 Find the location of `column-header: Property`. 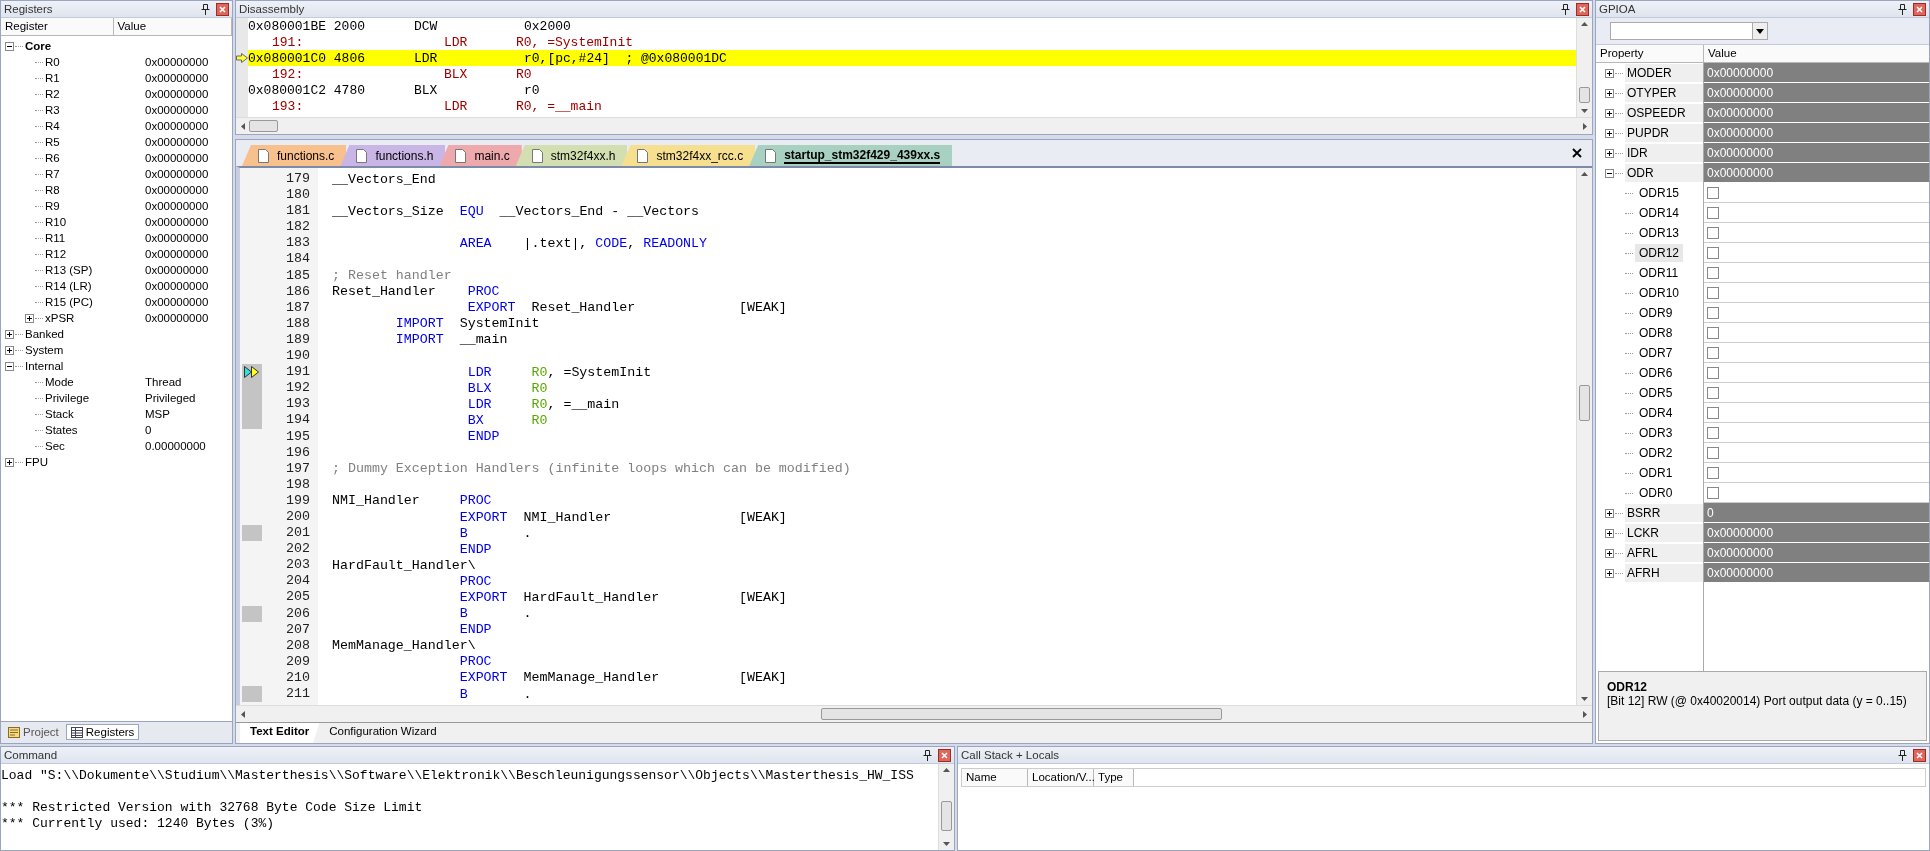

column-header: Property is located at coordinates (1650, 53).